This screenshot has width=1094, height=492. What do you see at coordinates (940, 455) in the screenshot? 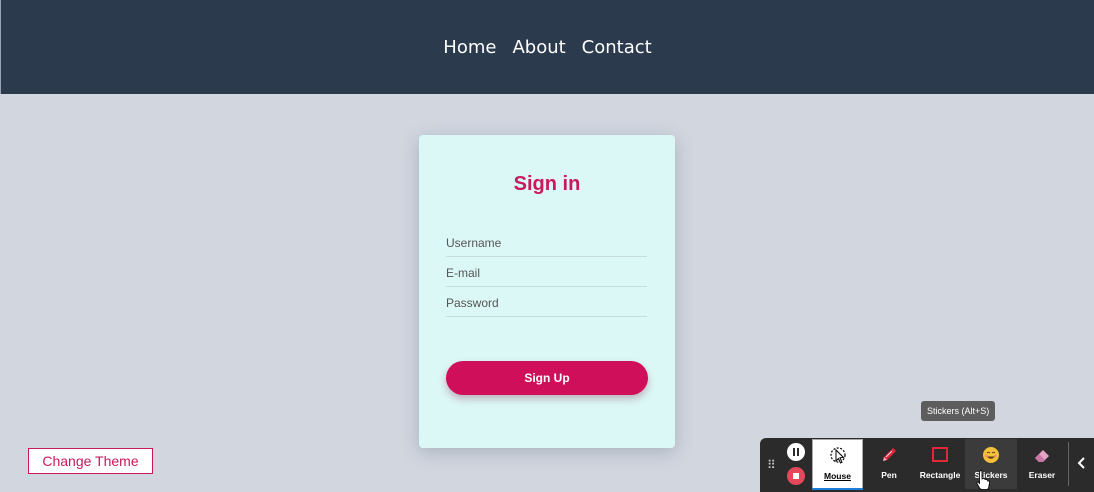
I see `rectangle-icon` at bounding box center [940, 455].